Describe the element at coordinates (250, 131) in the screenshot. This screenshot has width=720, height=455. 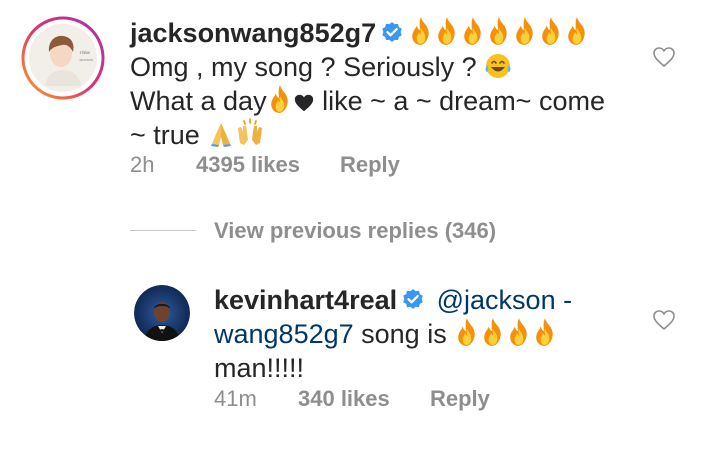
I see `raising-hands-emoji-icon` at that location.